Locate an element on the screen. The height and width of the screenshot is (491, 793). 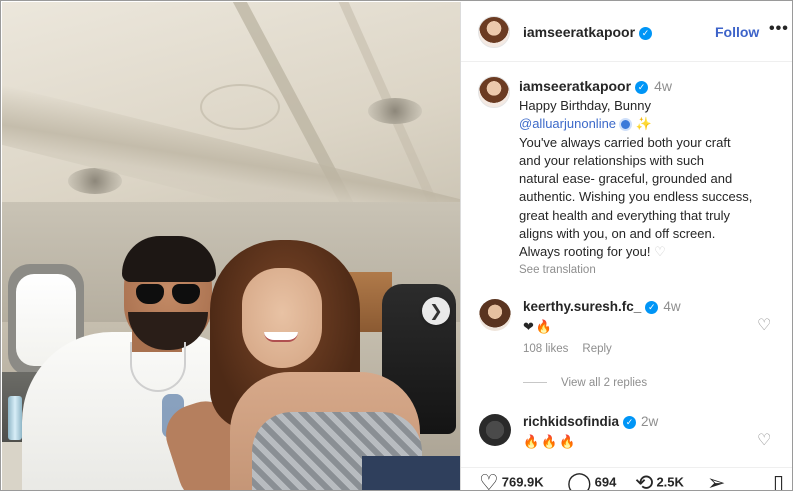
like-action: ♡ 769.9K is located at coordinates (511, 480).